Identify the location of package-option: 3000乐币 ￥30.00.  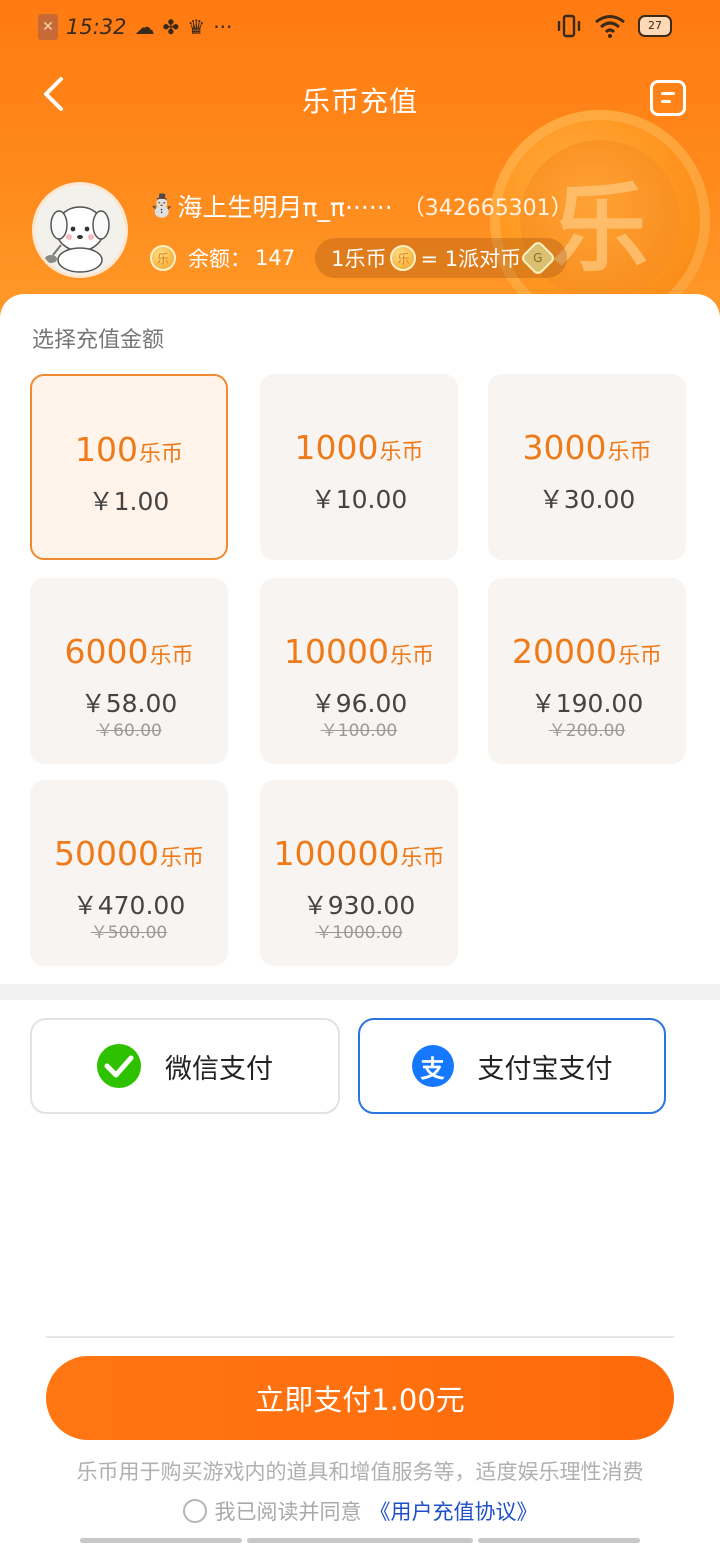
(587, 467).